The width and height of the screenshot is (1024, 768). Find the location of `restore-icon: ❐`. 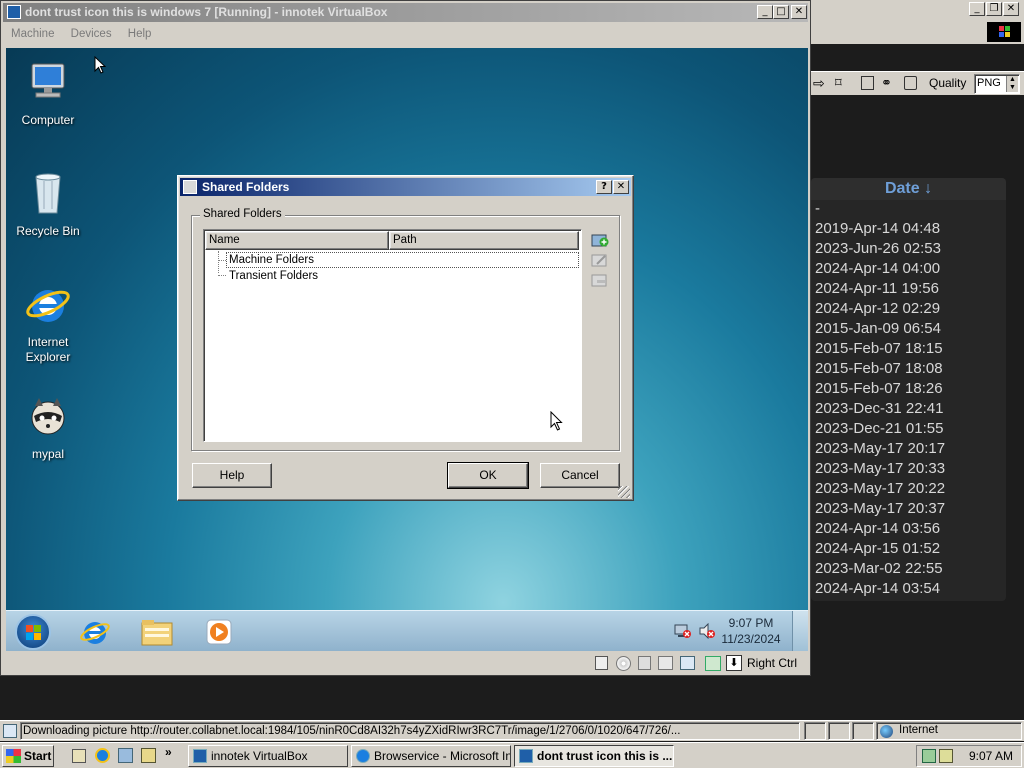

restore-icon: ❐ is located at coordinates (994, 9).